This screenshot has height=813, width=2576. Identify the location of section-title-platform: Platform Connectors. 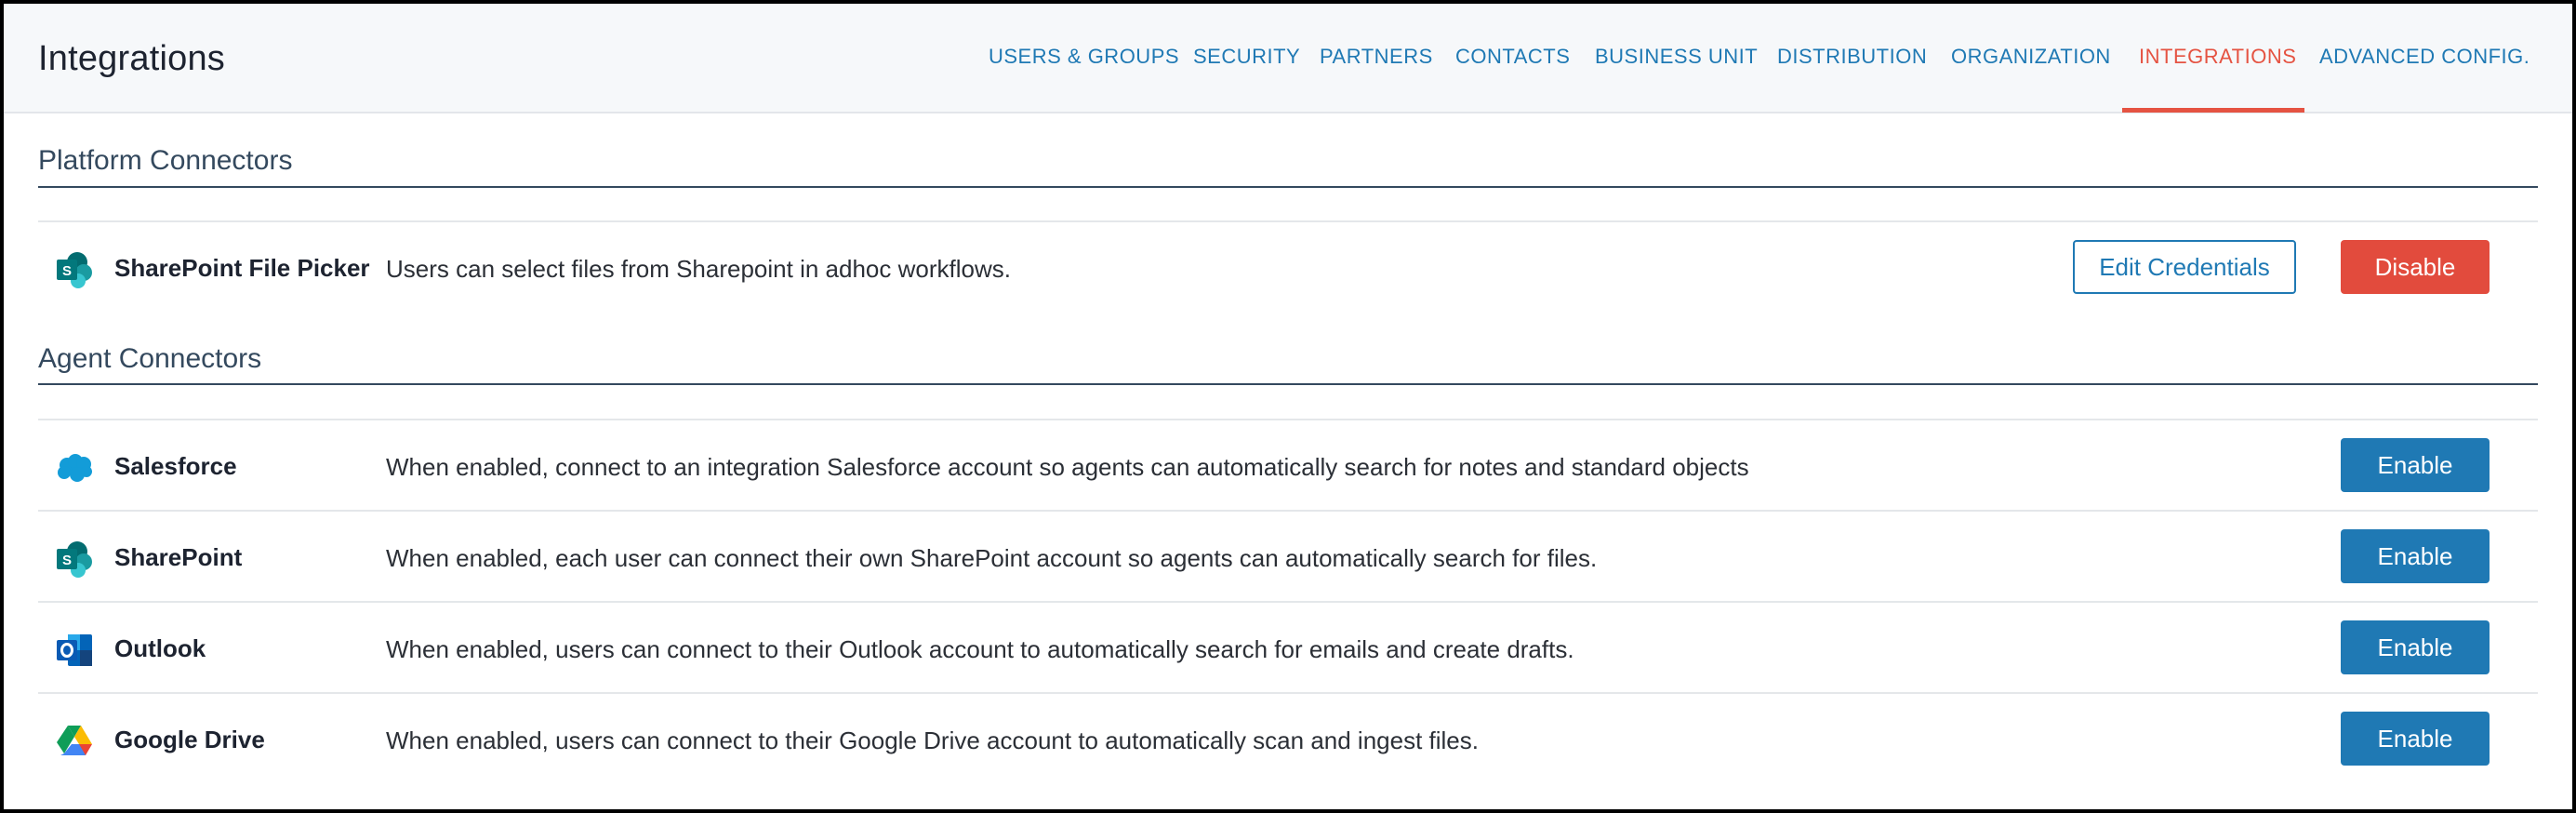
(165, 160).